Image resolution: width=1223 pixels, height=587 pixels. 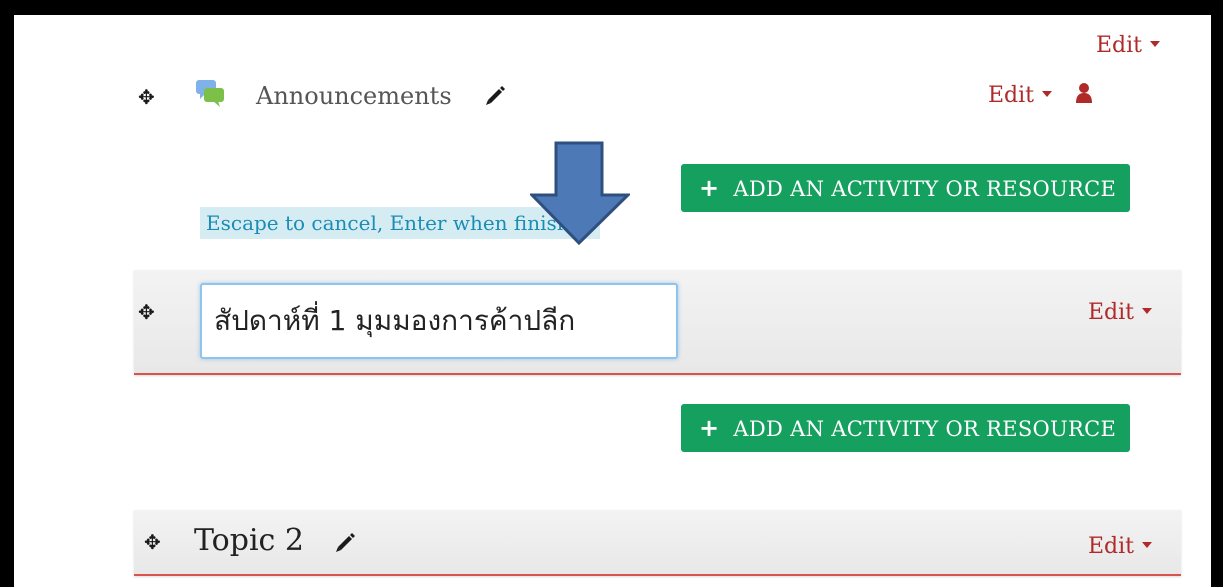 I want to click on edit-menu-section-1: Edit, so click(x=1120, y=313).